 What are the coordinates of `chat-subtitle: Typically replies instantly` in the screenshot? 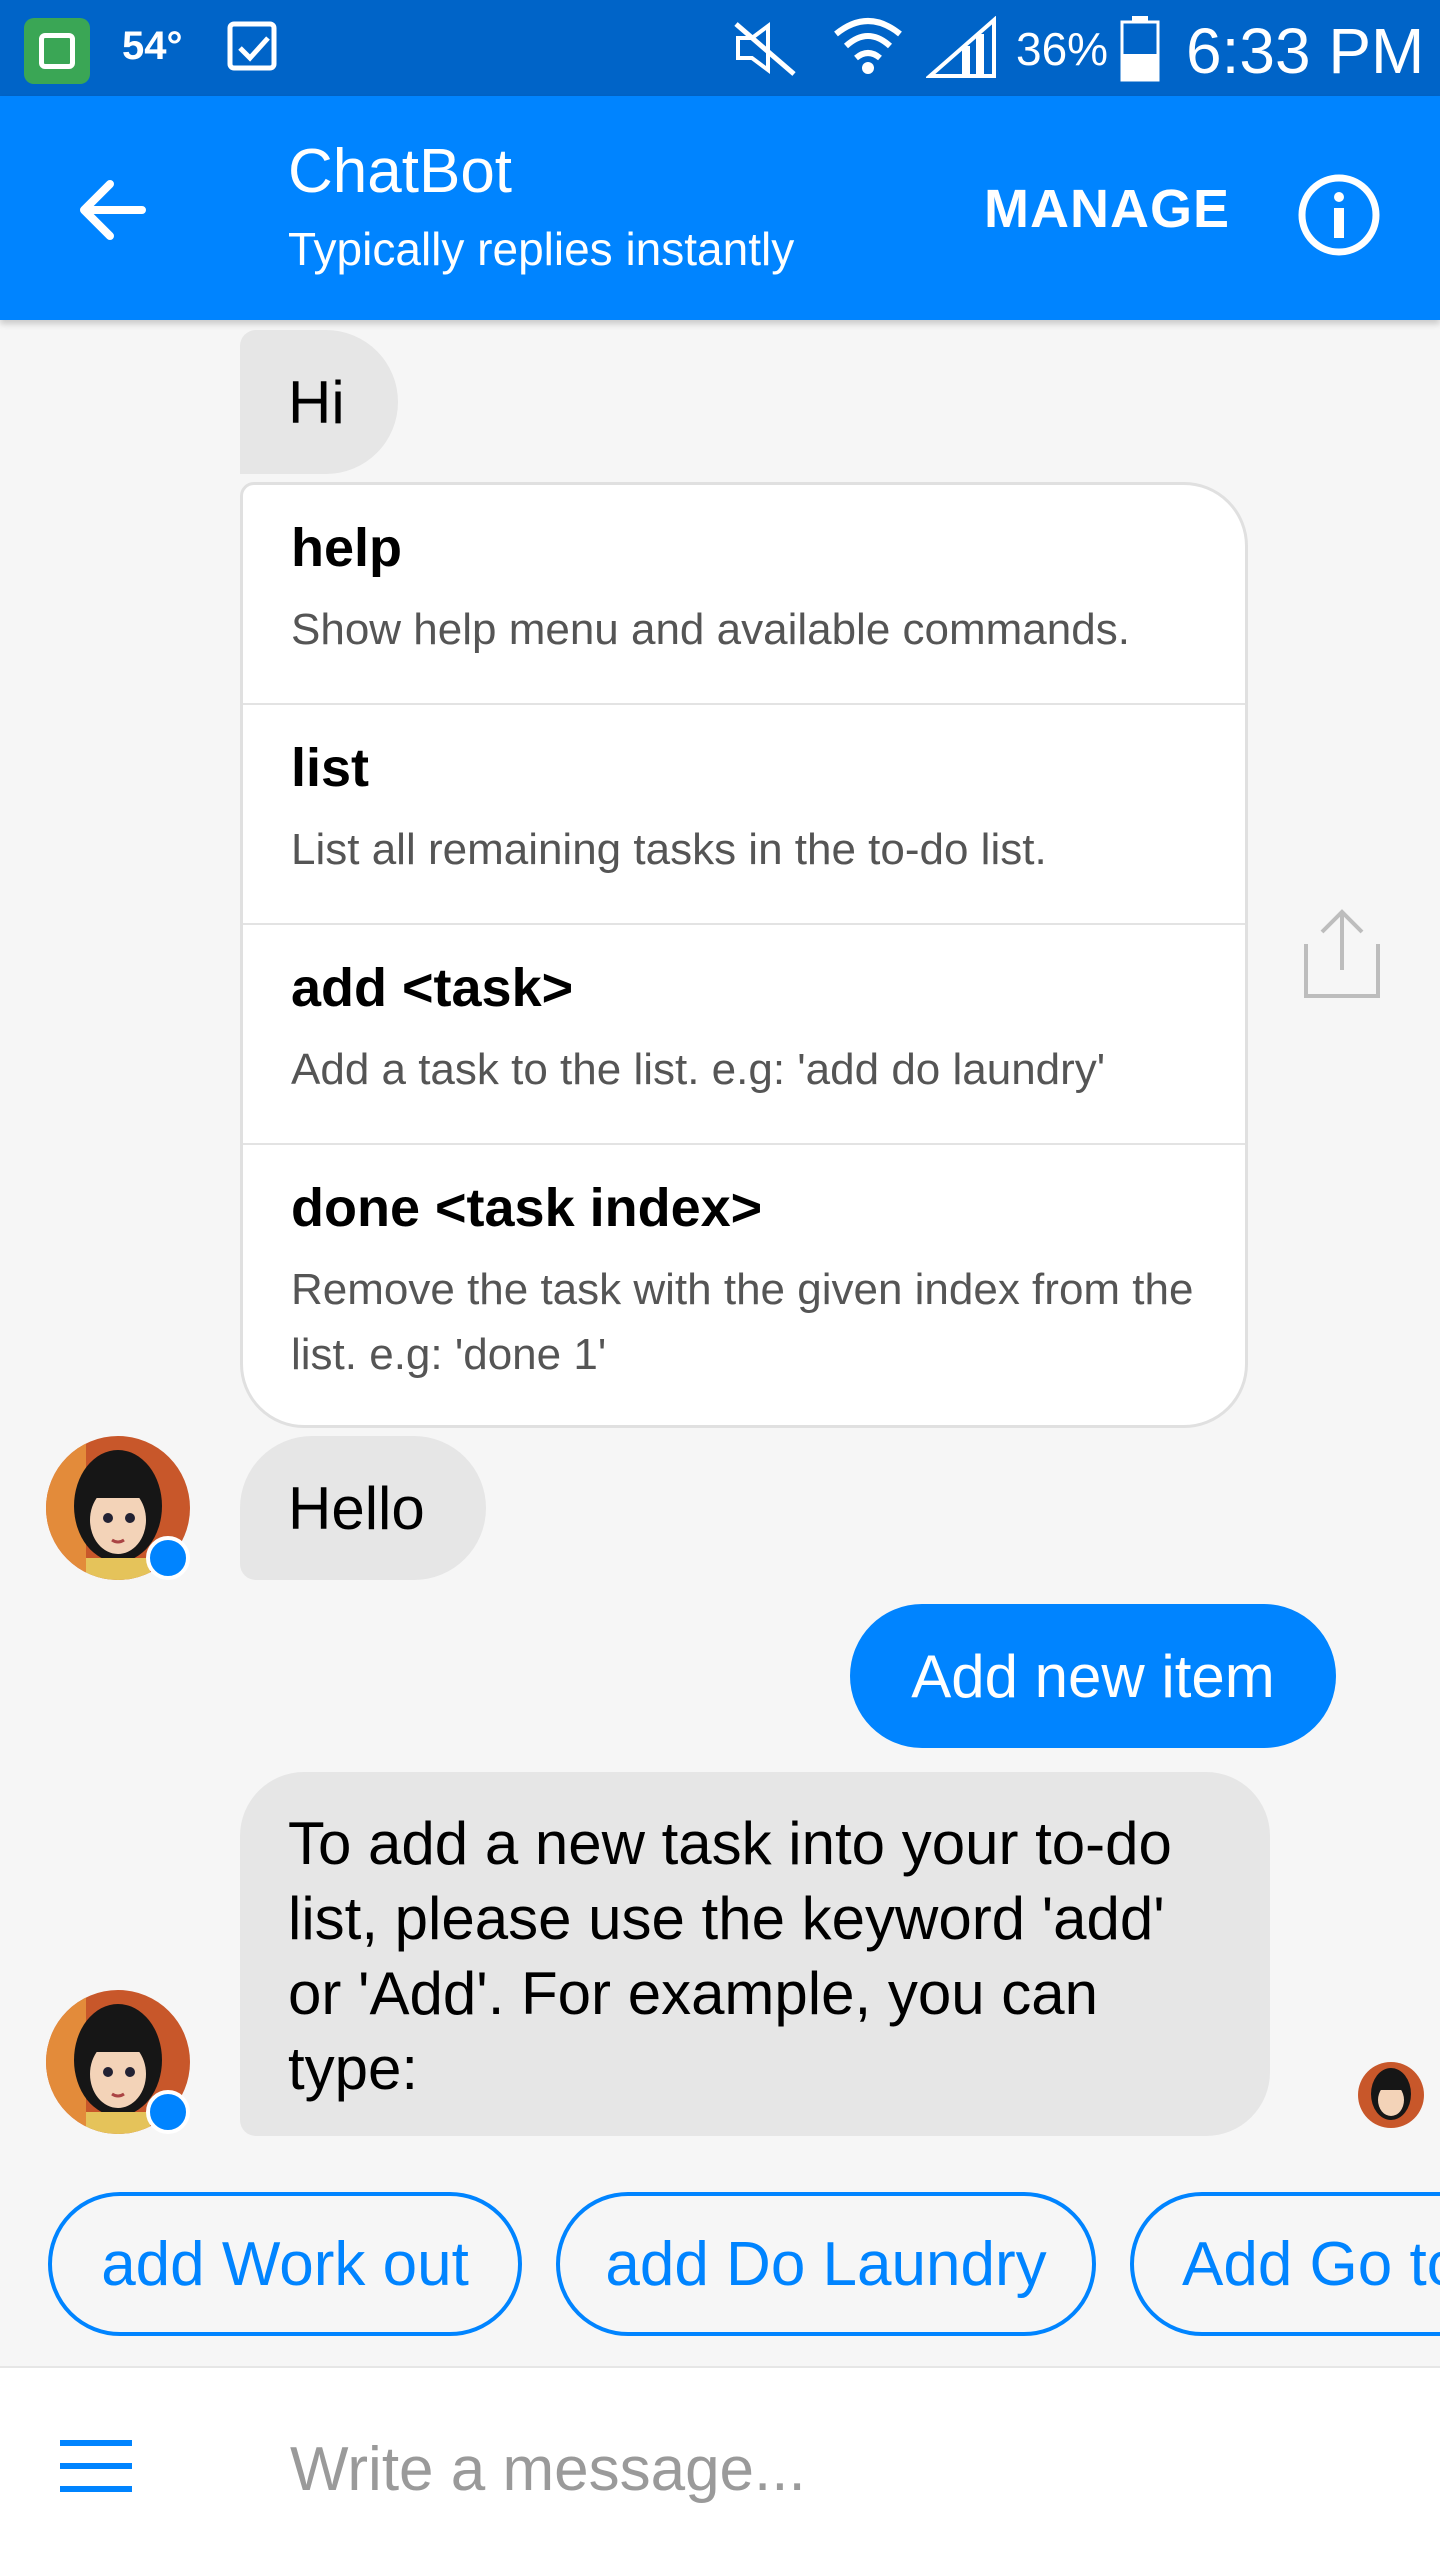 It's located at (541, 249).